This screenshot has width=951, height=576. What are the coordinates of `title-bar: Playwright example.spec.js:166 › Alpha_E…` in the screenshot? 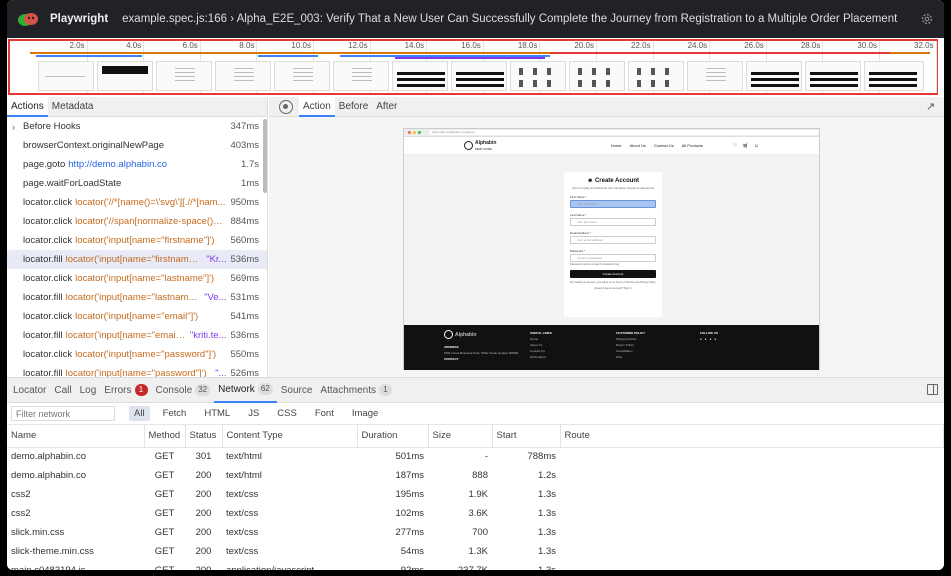 It's located at (475, 19).